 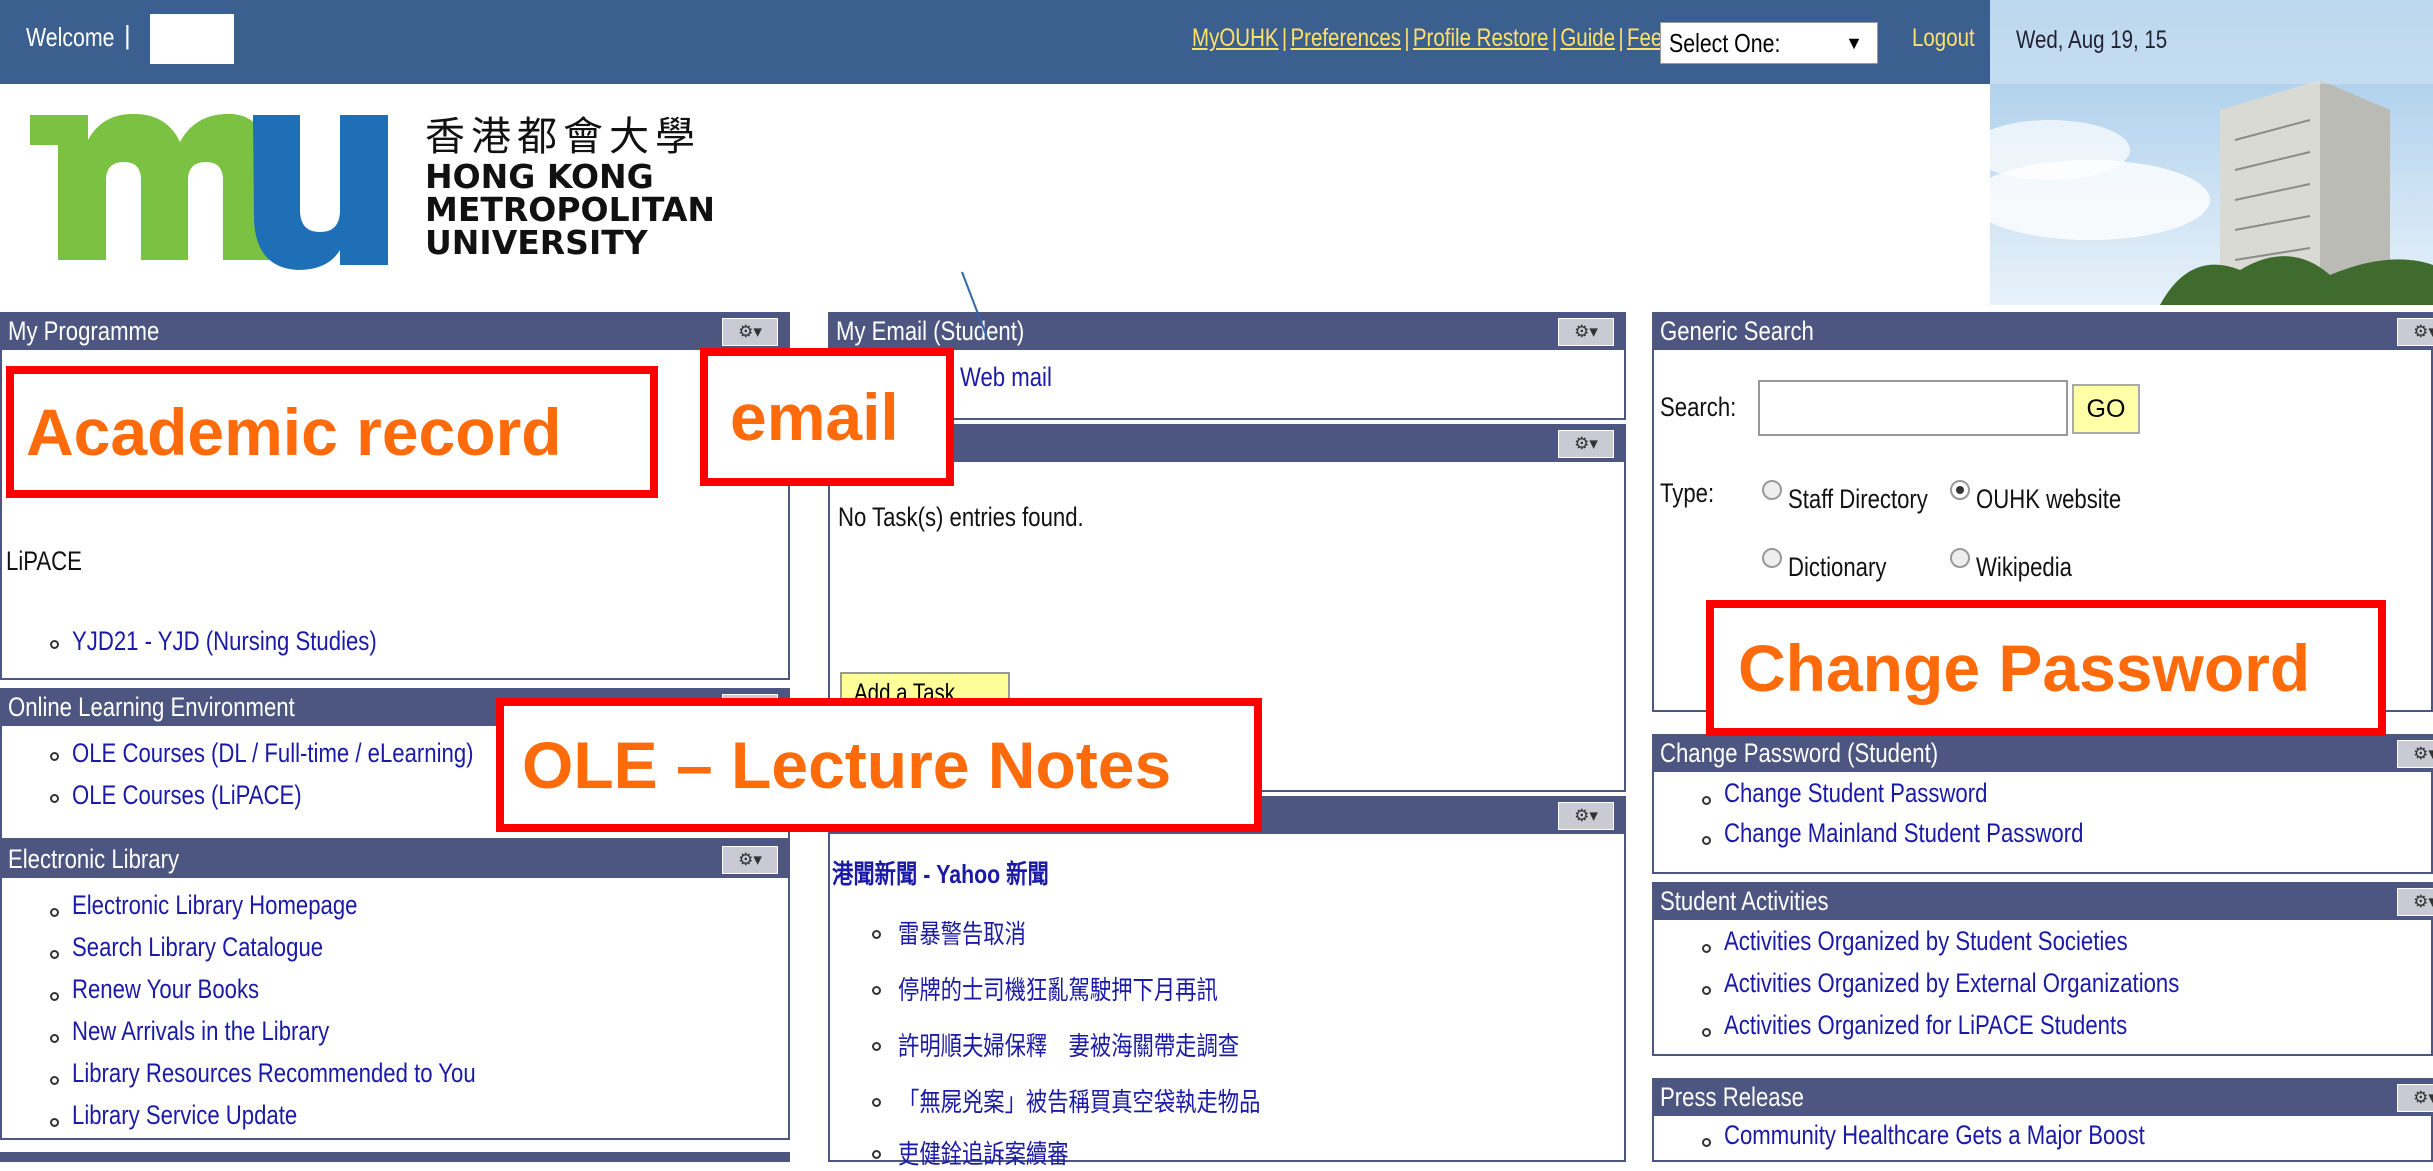 What do you see at coordinates (976, 932) in the screenshot?
I see `news-item: 雷暴警告取消` at bounding box center [976, 932].